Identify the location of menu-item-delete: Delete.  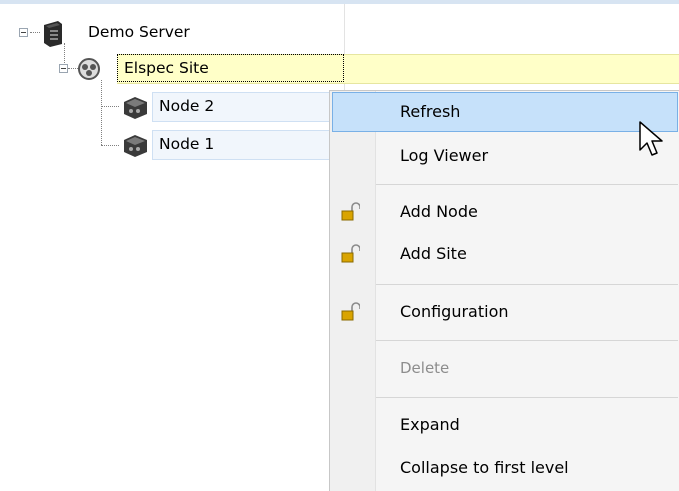
(505, 368).